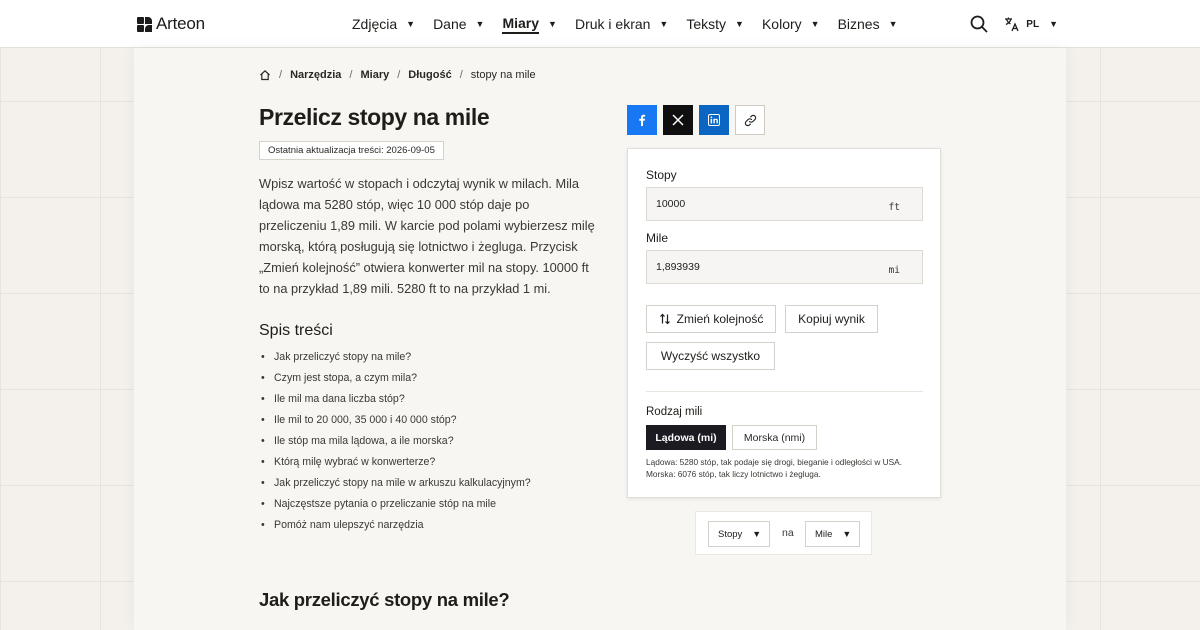  I want to click on translate-icon, so click(1012, 24).